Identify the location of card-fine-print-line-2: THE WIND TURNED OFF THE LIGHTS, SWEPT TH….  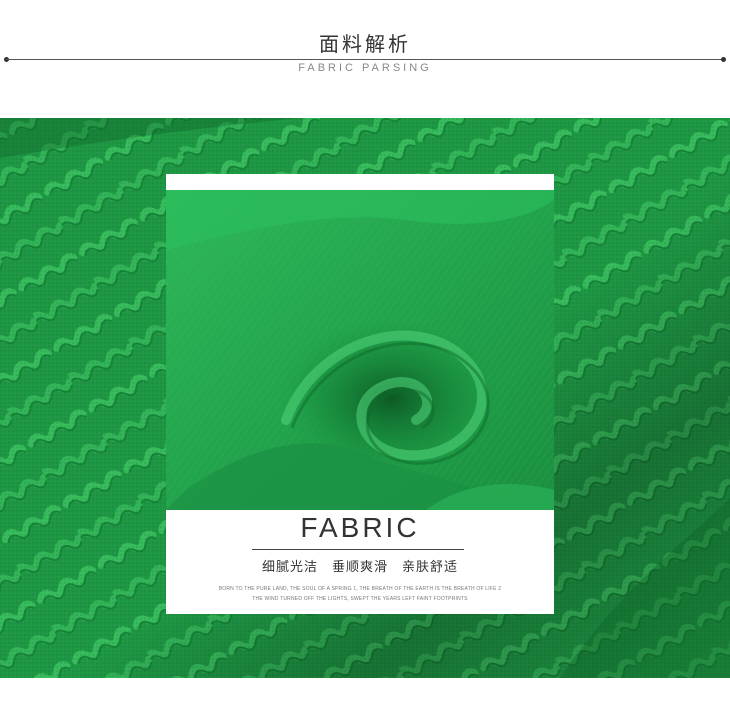
(360, 599).